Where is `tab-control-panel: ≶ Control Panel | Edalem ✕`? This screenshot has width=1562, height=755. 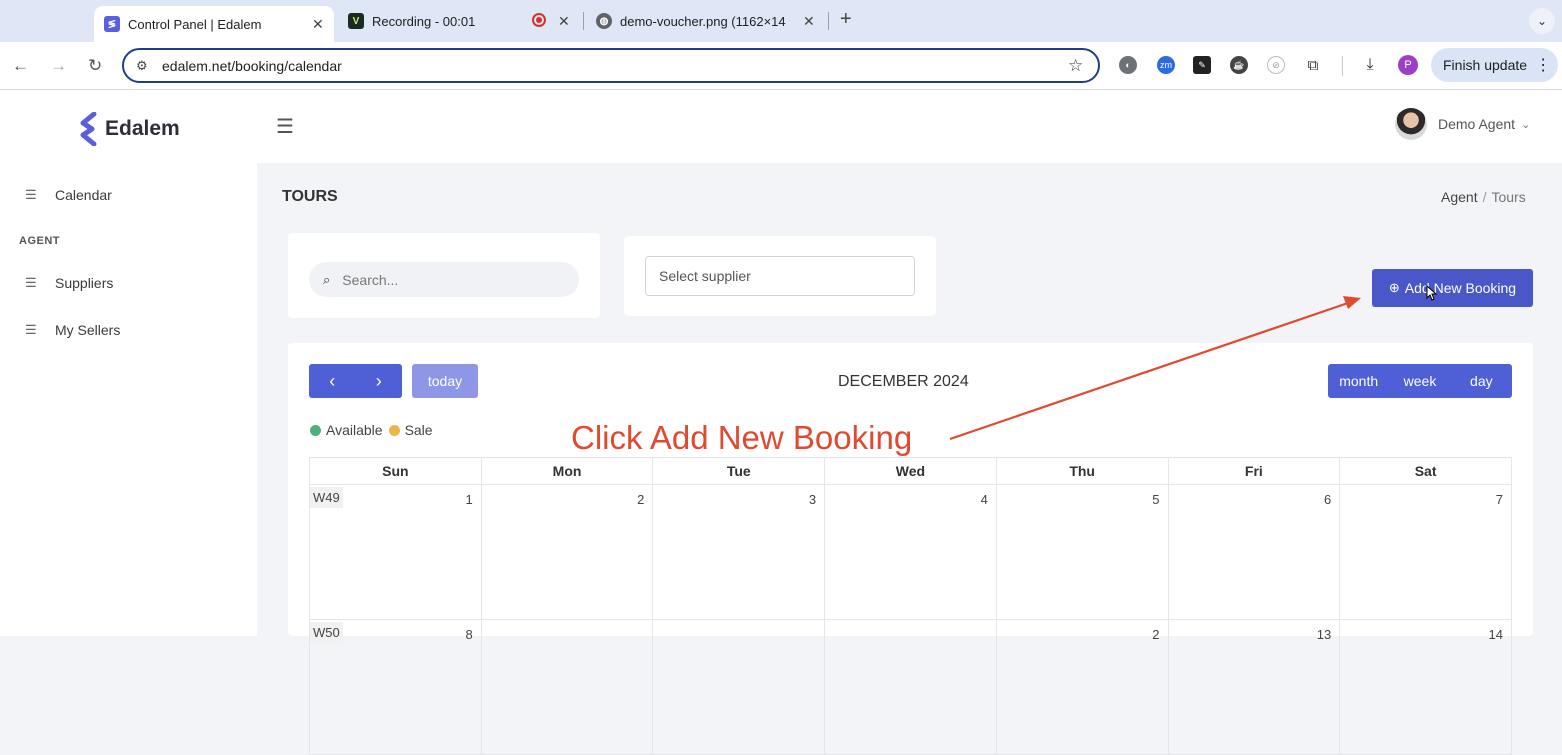
tab-control-panel: ≶ Control Panel | Edalem ✕ is located at coordinates (214, 24).